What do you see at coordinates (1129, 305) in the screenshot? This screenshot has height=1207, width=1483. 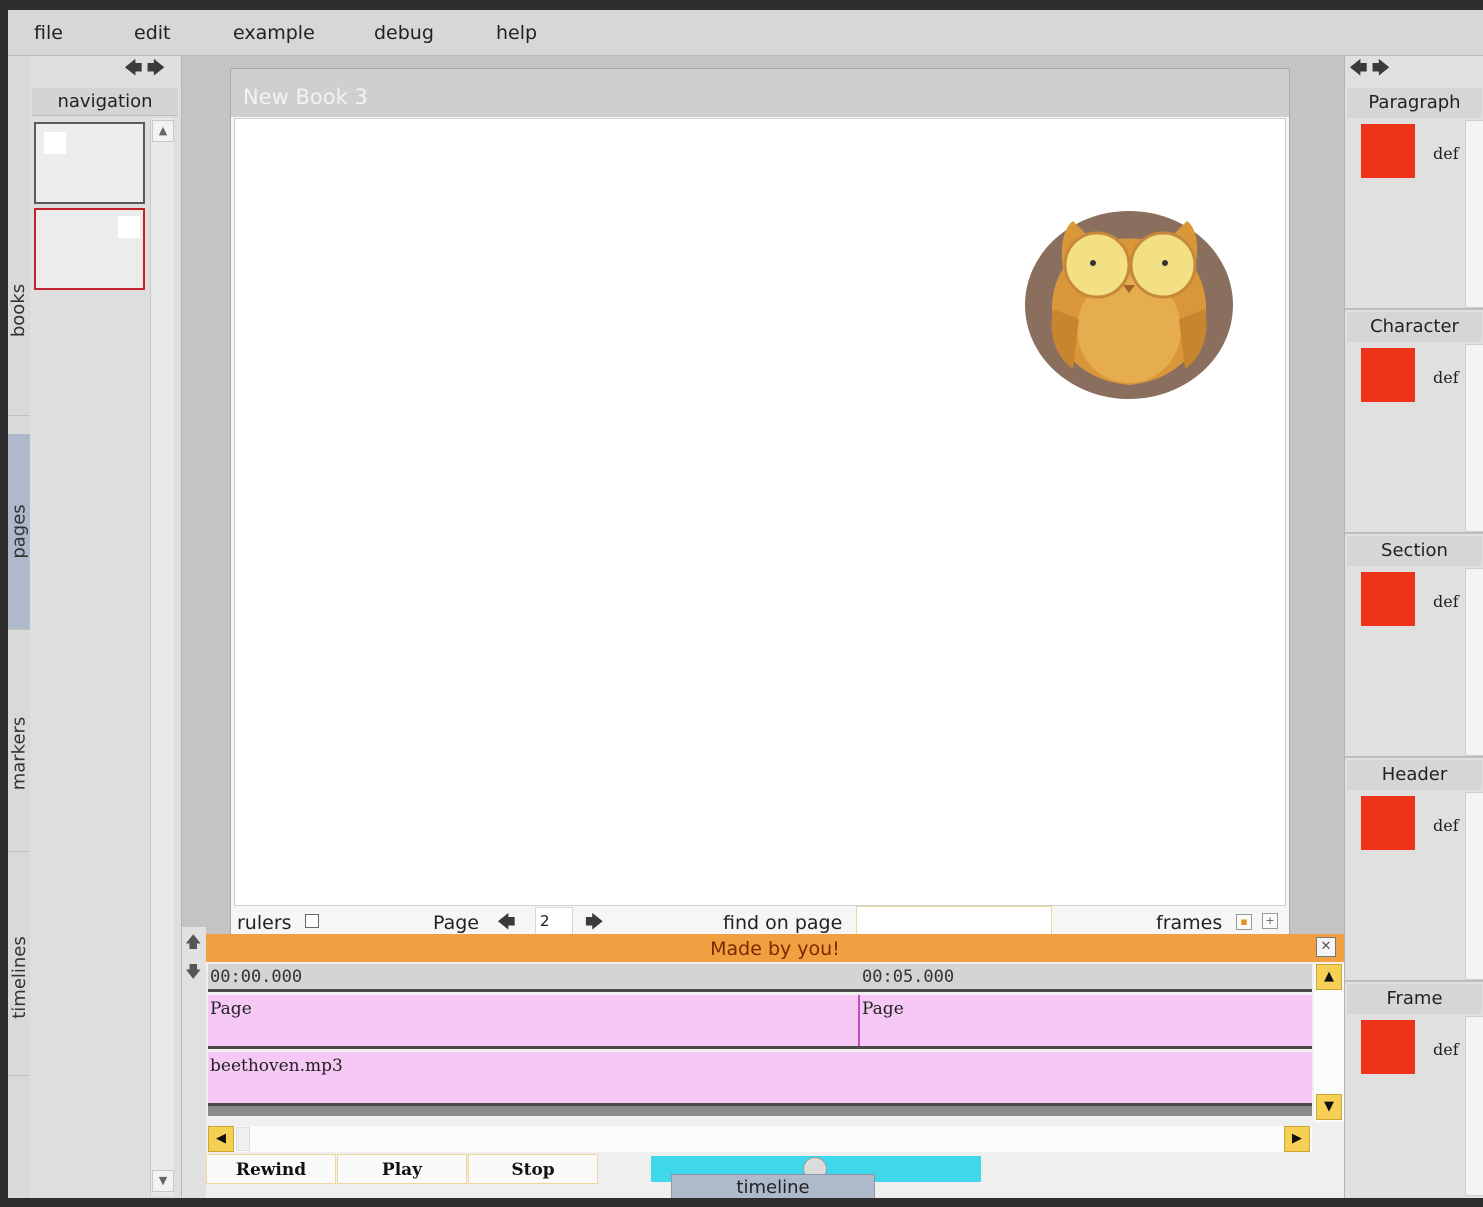 I see `owl-image` at bounding box center [1129, 305].